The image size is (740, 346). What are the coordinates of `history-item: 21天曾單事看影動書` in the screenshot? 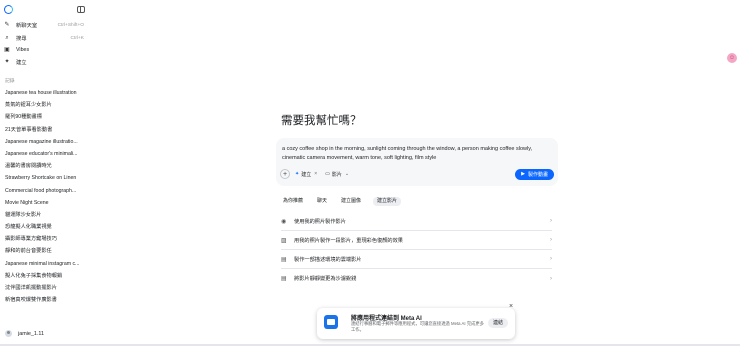 It's located at (45, 130).